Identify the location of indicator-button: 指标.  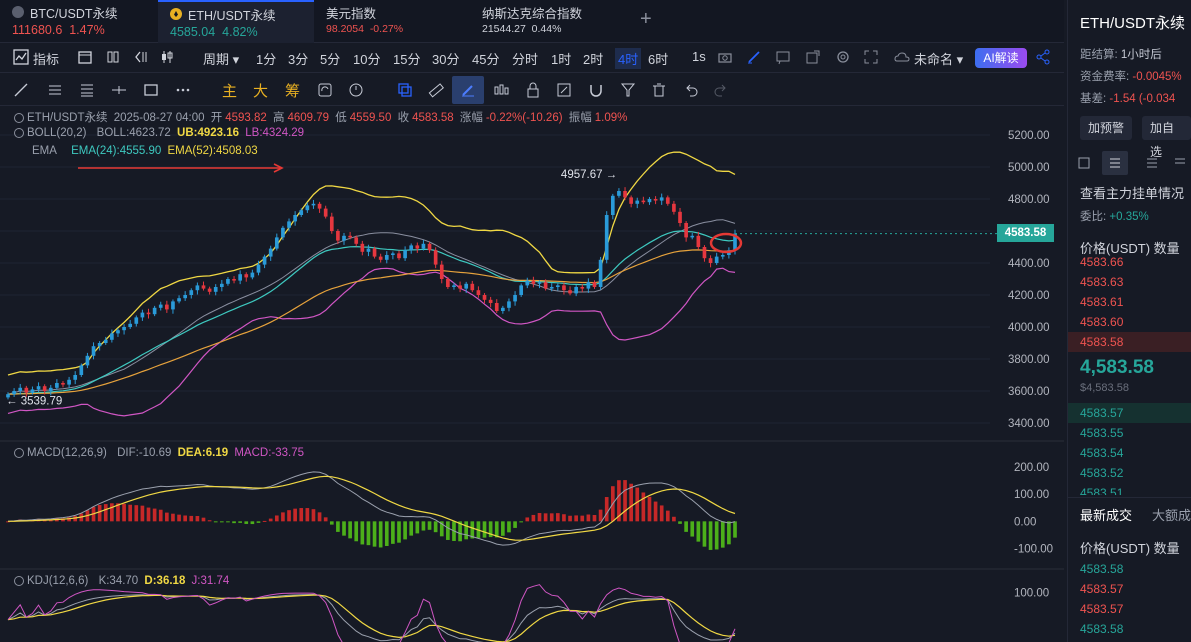
(46, 58).